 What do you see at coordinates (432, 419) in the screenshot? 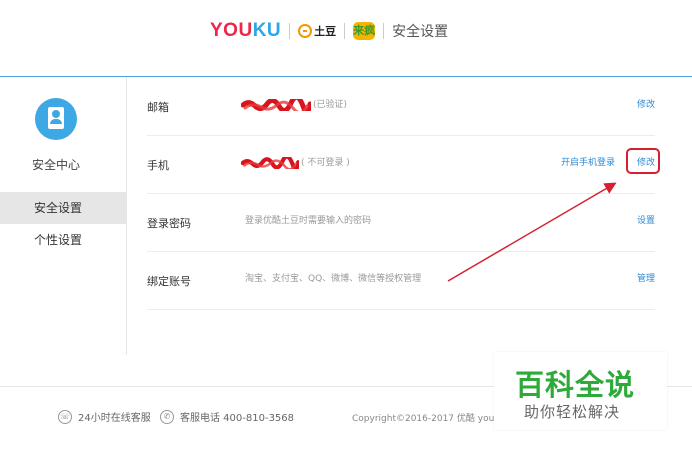
I see `copyright: Copyright©2016-2017 优酷 youku.c` at bounding box center [432, 419].